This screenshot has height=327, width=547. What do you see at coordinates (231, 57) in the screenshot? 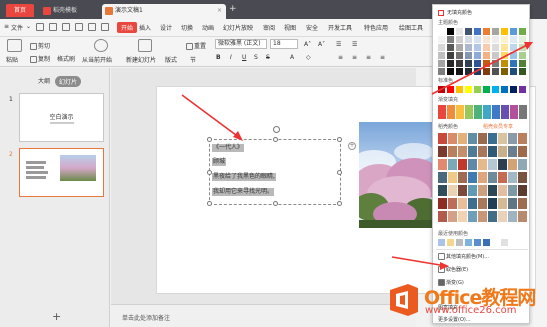
I see `italic-icon: I` at bounding box center [231, 57].